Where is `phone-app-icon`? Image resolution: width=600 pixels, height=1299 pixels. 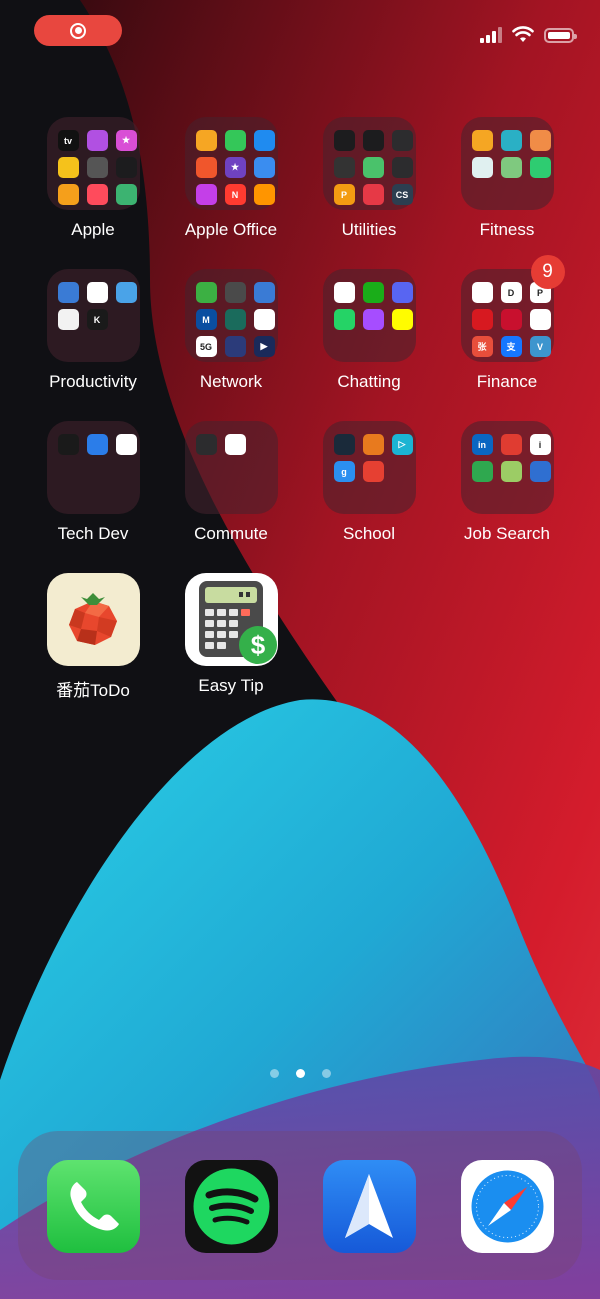 phone-app-icon is located at coordinates (93, 1206).